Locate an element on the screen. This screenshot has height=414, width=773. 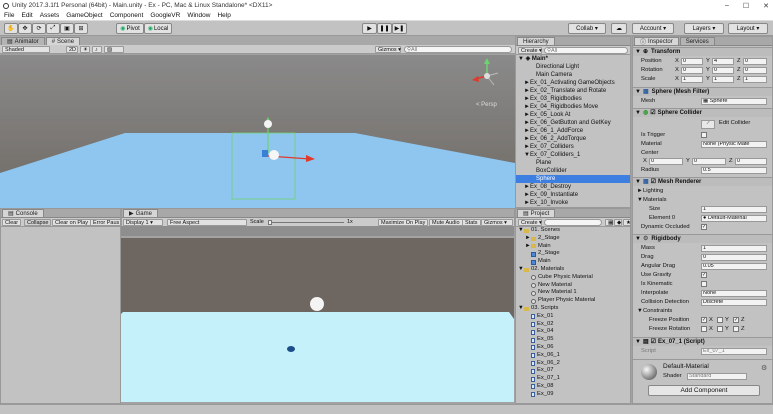
menu-googlevr: GoogleVR is located at coordinates (165, 15).